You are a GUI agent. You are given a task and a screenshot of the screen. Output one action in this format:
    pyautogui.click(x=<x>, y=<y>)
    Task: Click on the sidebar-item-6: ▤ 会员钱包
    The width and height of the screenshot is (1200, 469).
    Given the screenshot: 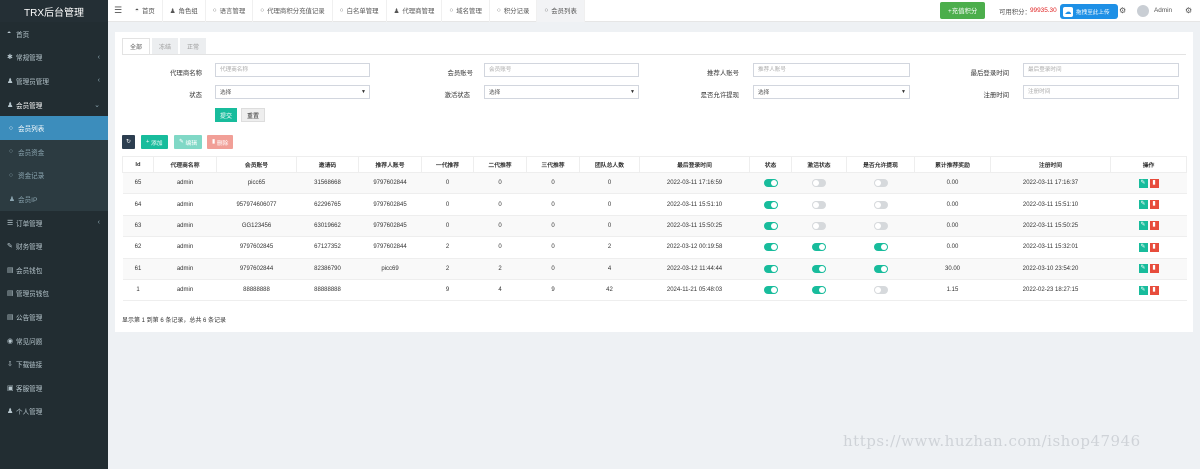 What is the action you would take?
    pyautogui.click(x=54, y=270)
    